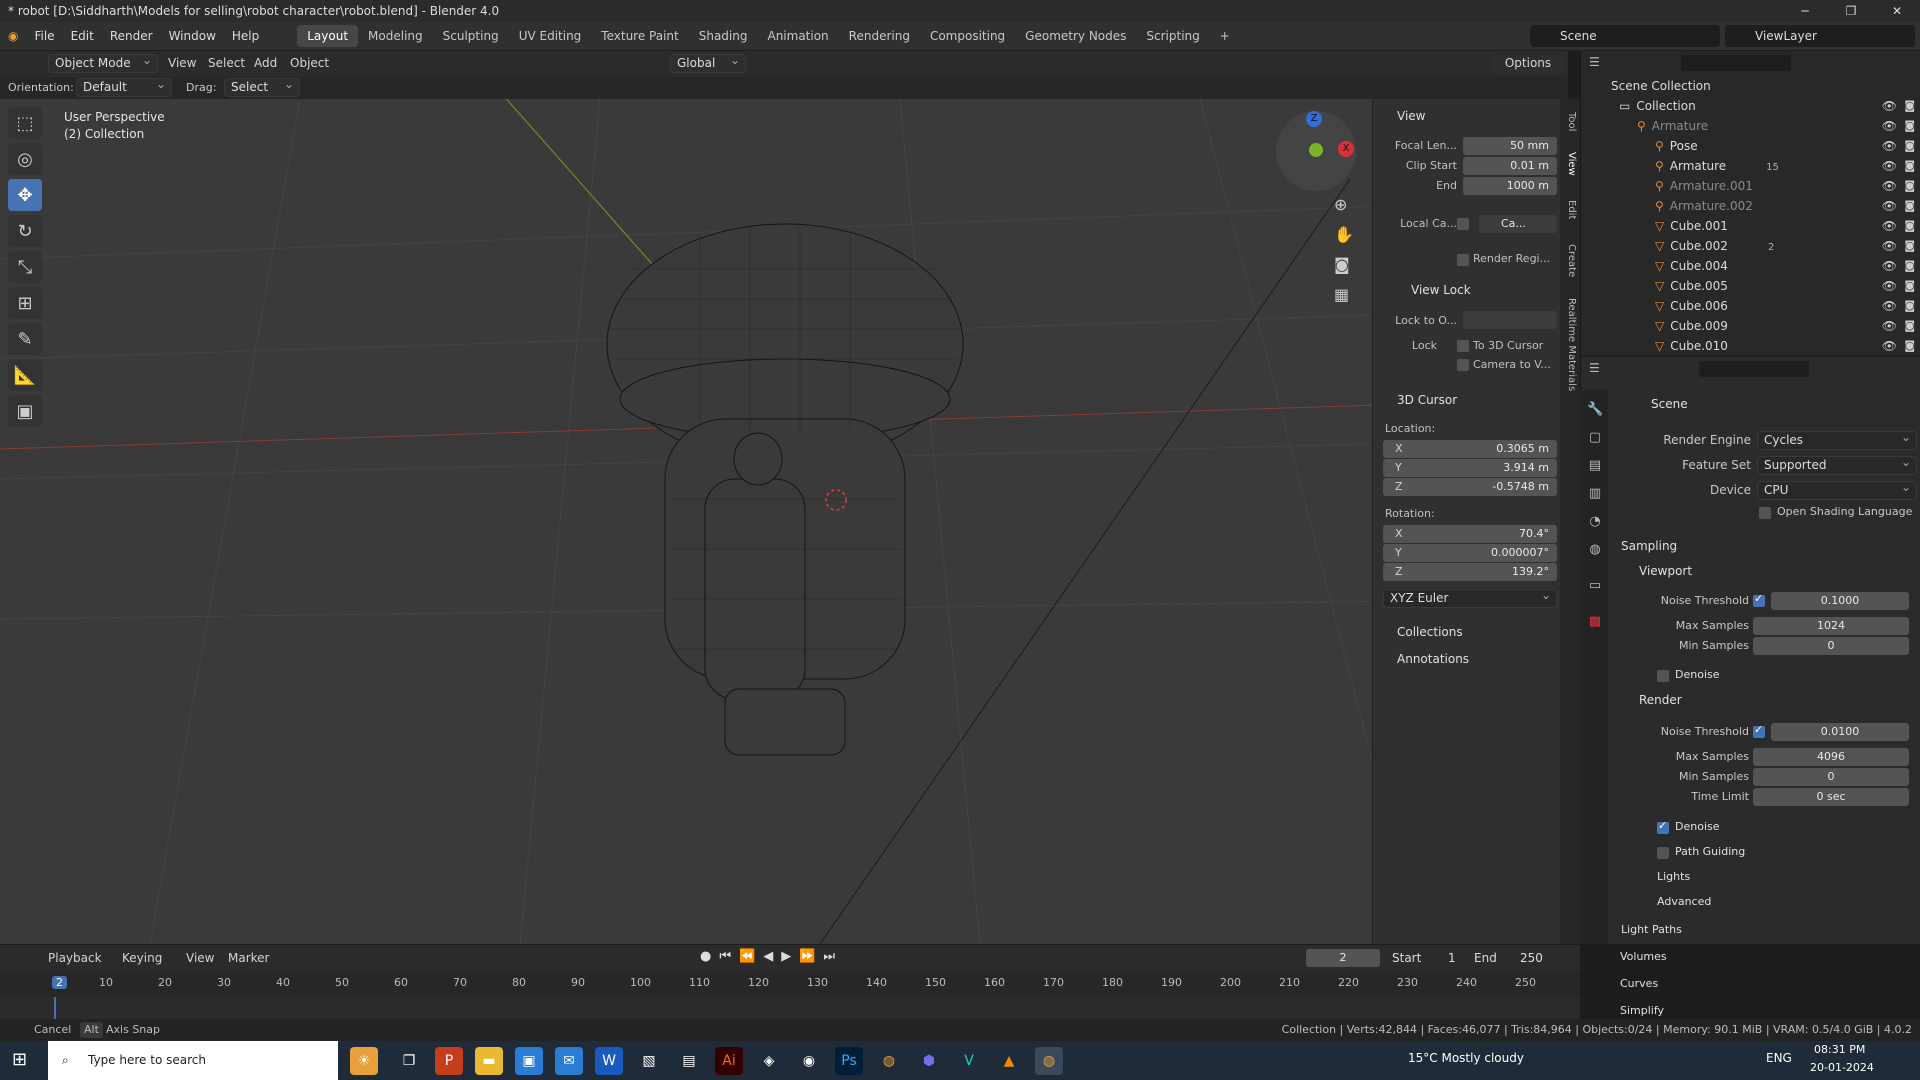 The width and height of the screenshot is (1920, 1080). I want to click on device-dropdown: CPU, so click(1837, 489).